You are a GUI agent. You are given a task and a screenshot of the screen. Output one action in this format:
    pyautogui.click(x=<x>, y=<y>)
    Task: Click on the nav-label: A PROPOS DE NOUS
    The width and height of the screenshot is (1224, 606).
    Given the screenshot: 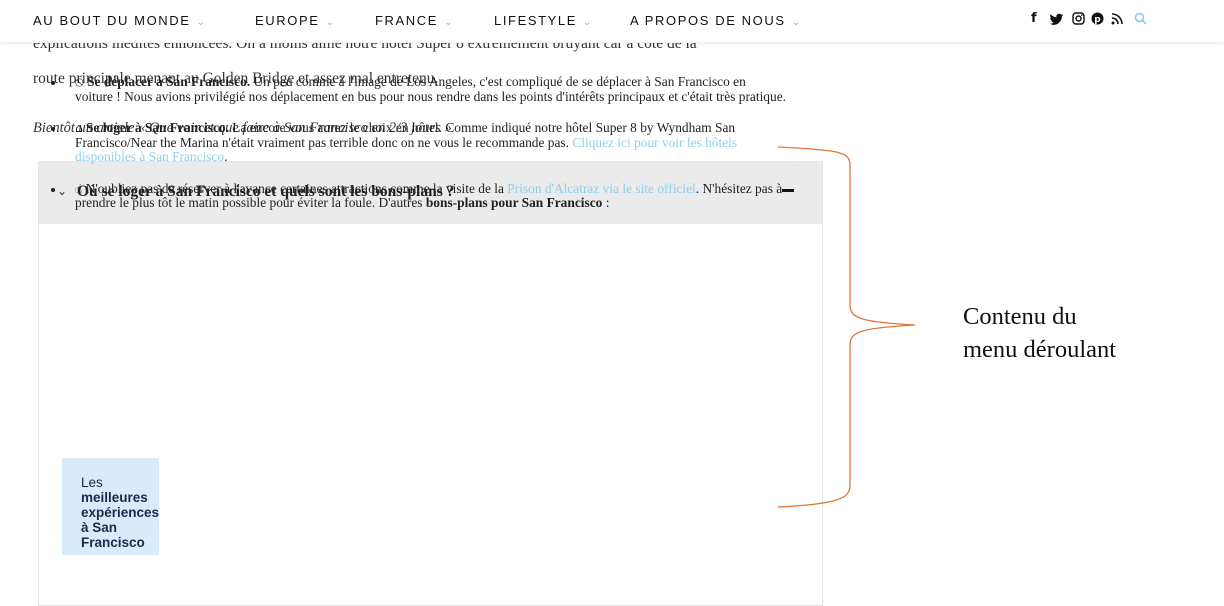 What is the action you would take?
    pyautogui.click(x=708, y=20)
    